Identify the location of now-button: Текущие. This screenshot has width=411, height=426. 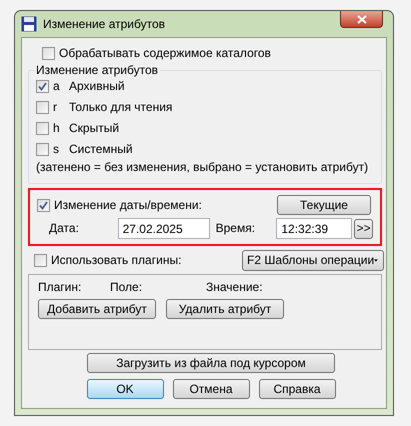
(324, 205).